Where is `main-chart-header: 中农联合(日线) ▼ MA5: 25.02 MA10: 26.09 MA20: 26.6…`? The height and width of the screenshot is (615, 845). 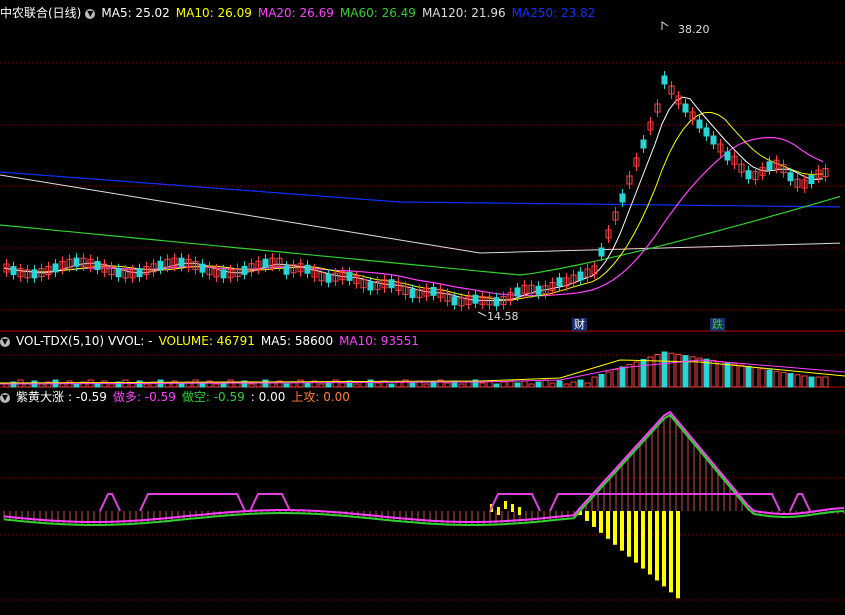 main-chart-header: 中农联合(日线) ▼ MA5: 25.02 MA10: 26.09 MA20: 26.6… is located at coordinates (303, 13).